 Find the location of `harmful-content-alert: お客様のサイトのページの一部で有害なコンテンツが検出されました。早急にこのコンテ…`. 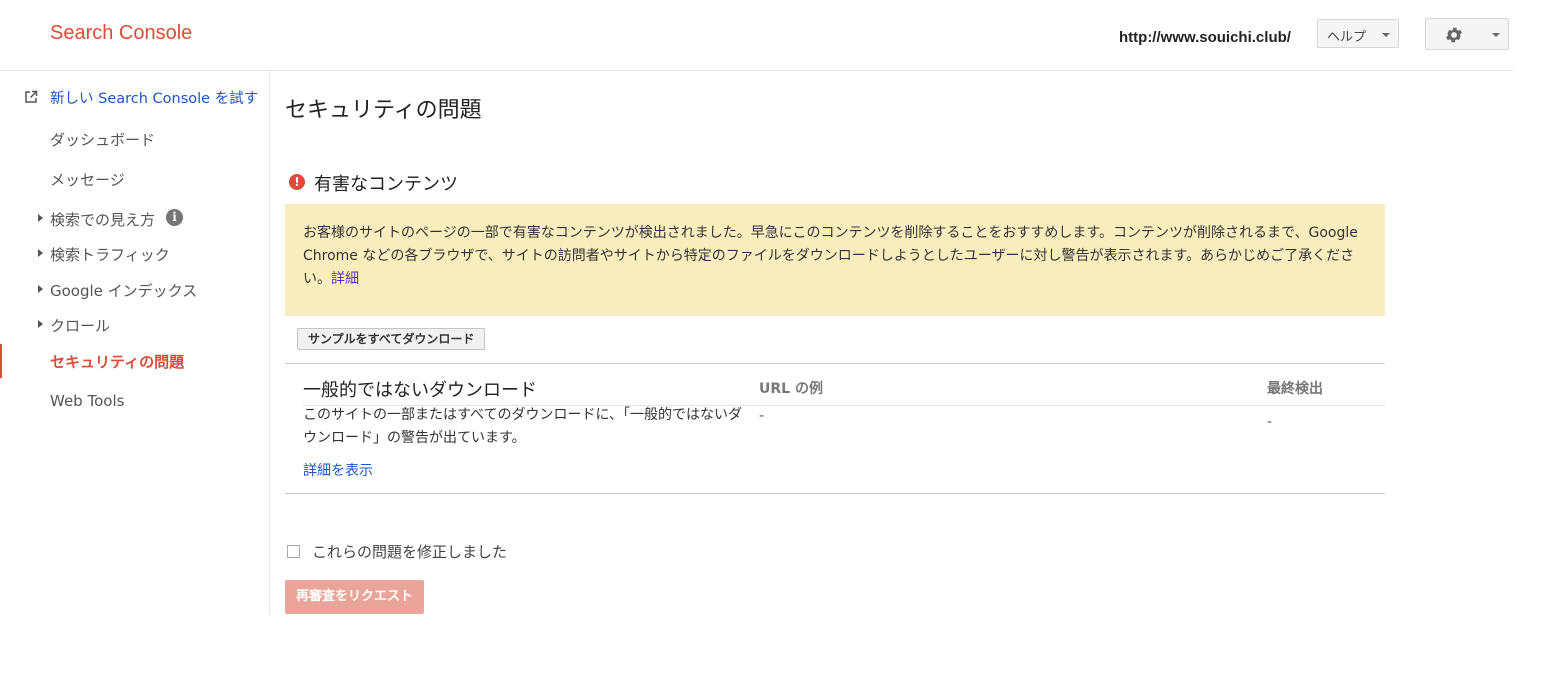

harmful-content-alert: お客様のサイトのページの一部で有害なコンテンツが検出されました。早急にこのコンテ… is located at coordinates (835, 260).